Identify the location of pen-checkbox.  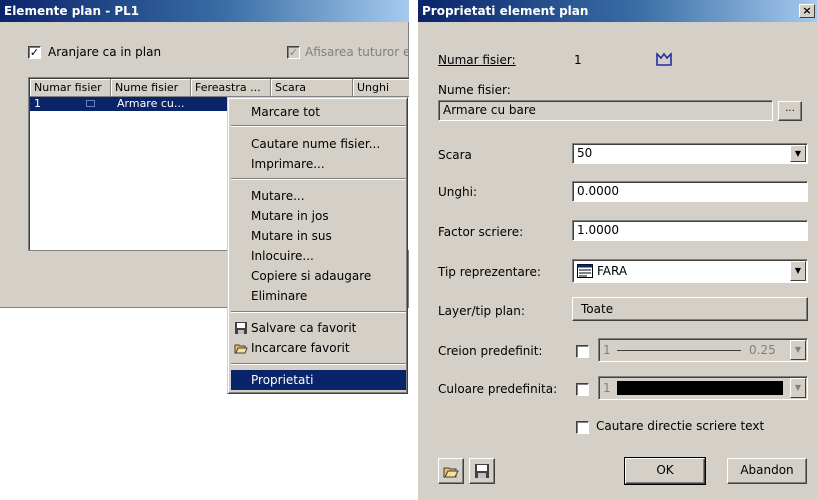
(582, 351).